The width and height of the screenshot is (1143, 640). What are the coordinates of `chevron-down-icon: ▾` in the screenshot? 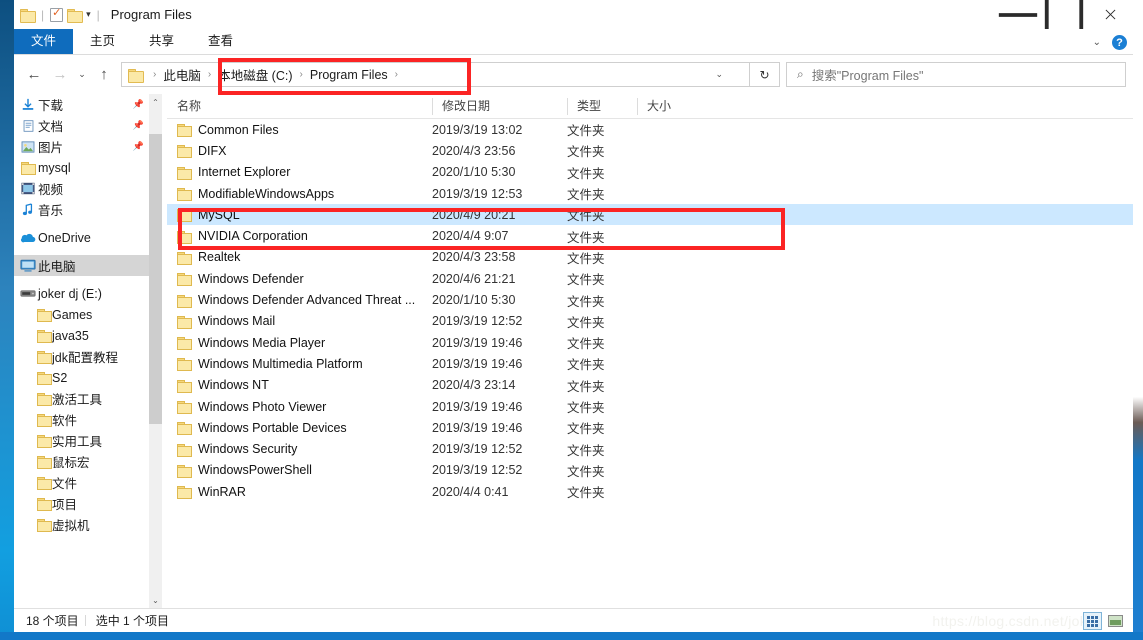 It's located at (88, 14).